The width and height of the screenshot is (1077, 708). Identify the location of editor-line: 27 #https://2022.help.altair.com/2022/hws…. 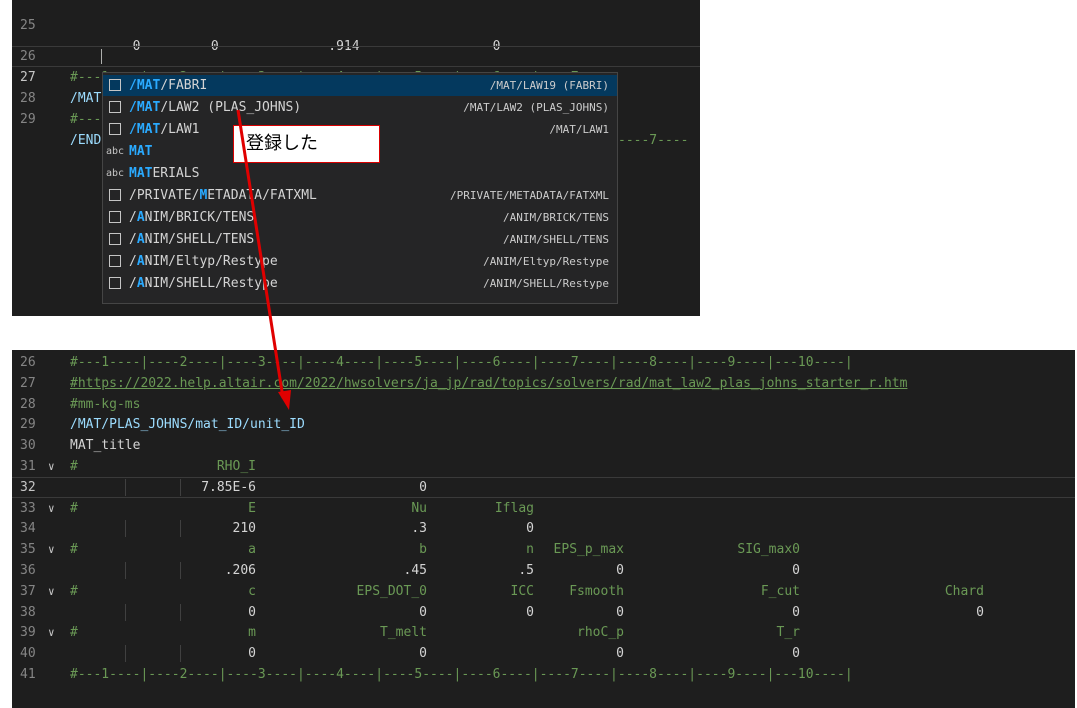
(543, 383).